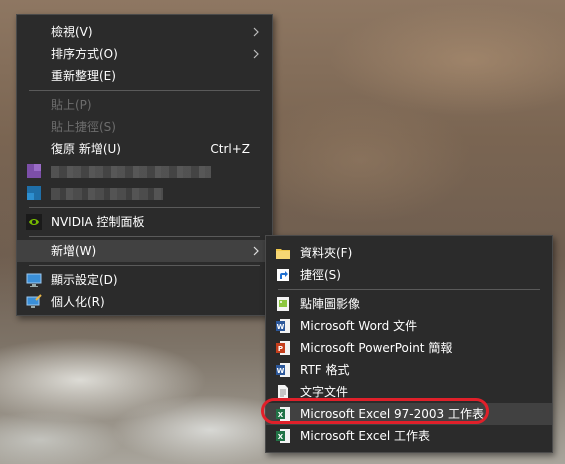 The height and width of the screenshot is (464, 565). I want to click on submenu-item-label: 捷徑(S), so click(320, 275).